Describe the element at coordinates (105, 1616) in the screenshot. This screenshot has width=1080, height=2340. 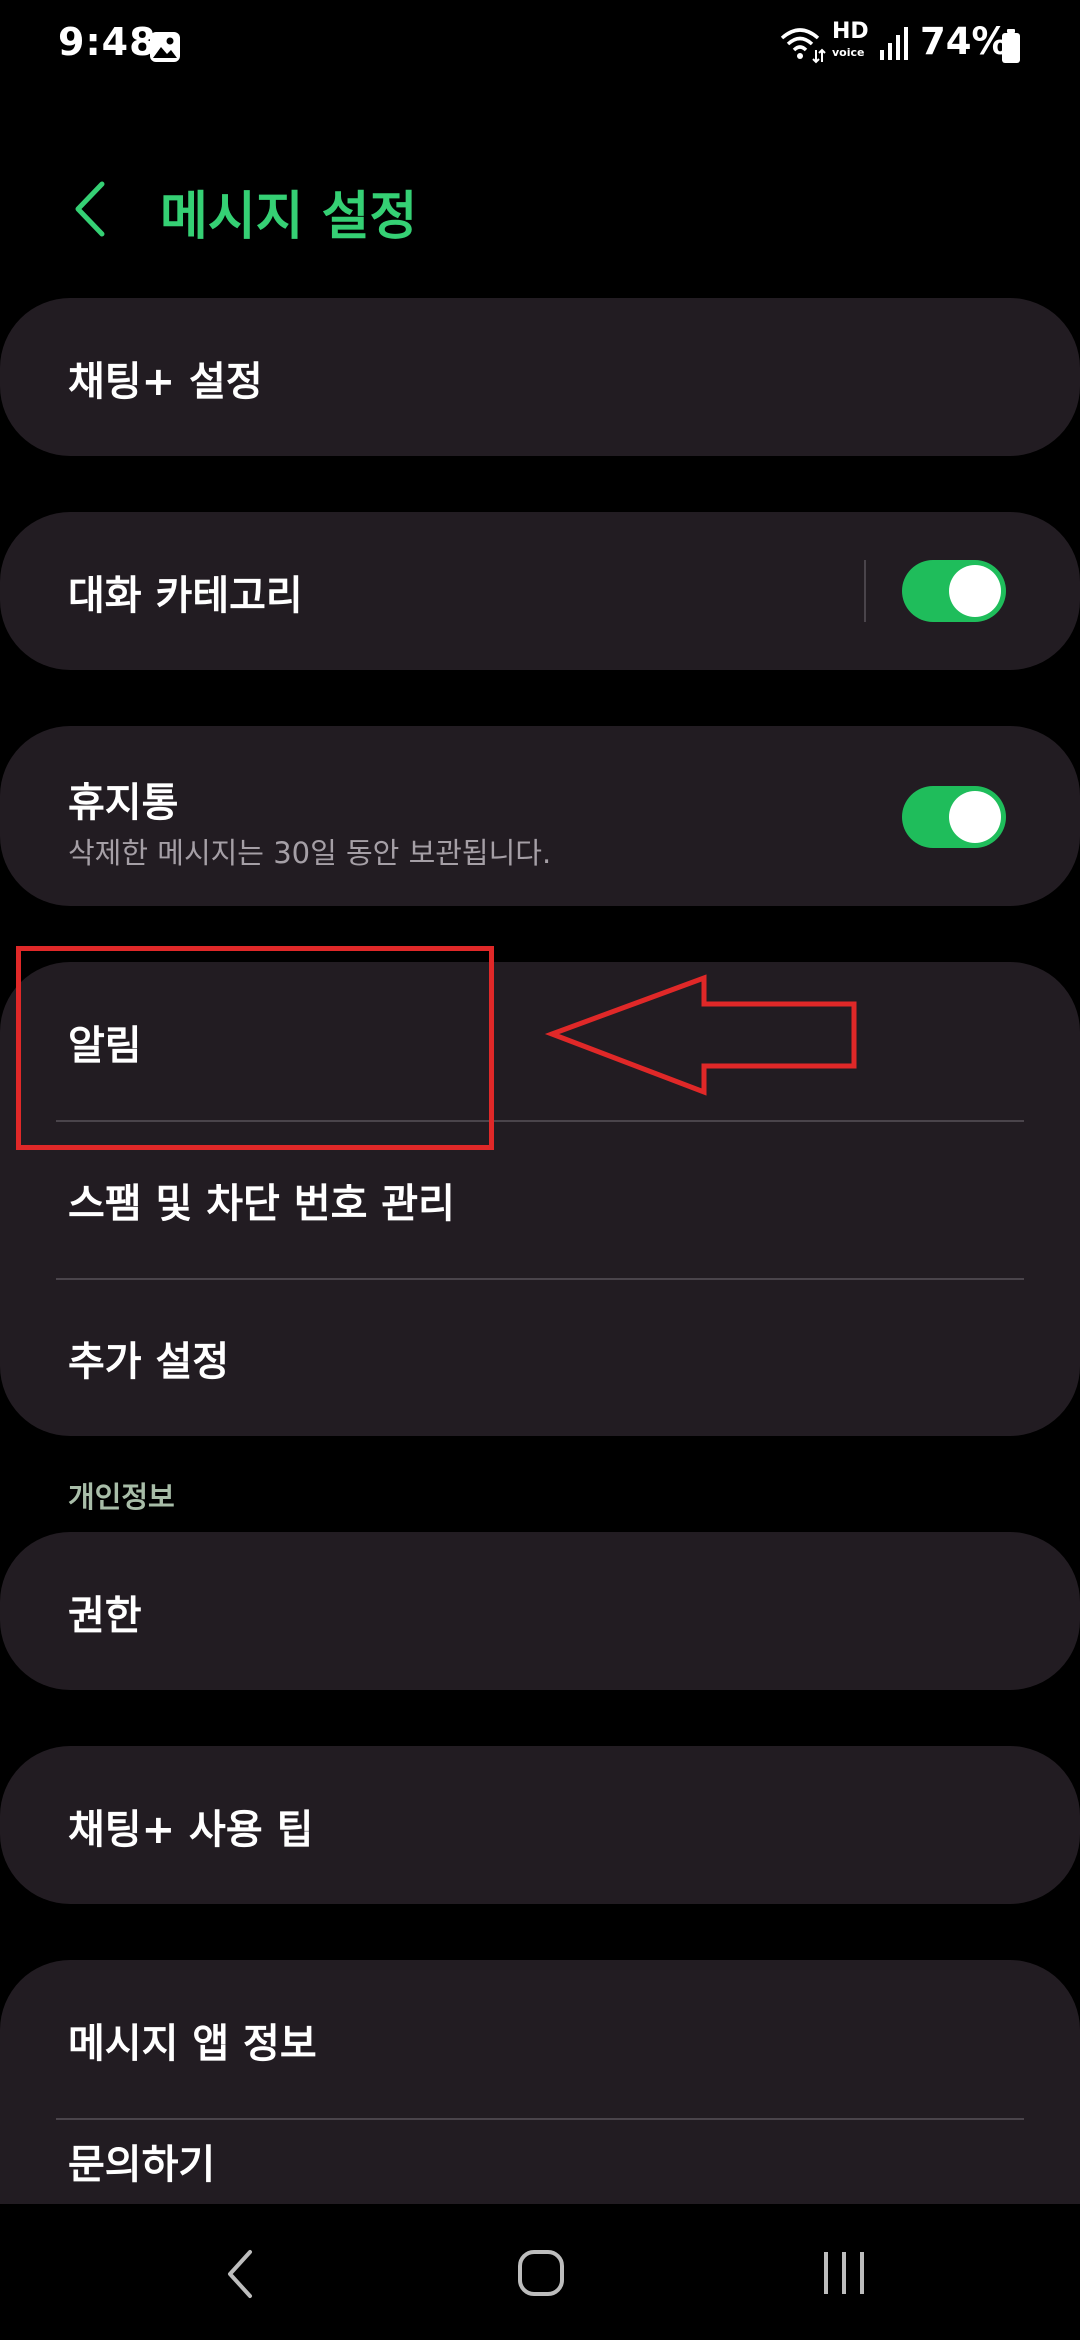
I see `permissions-label: 권한` at that location.